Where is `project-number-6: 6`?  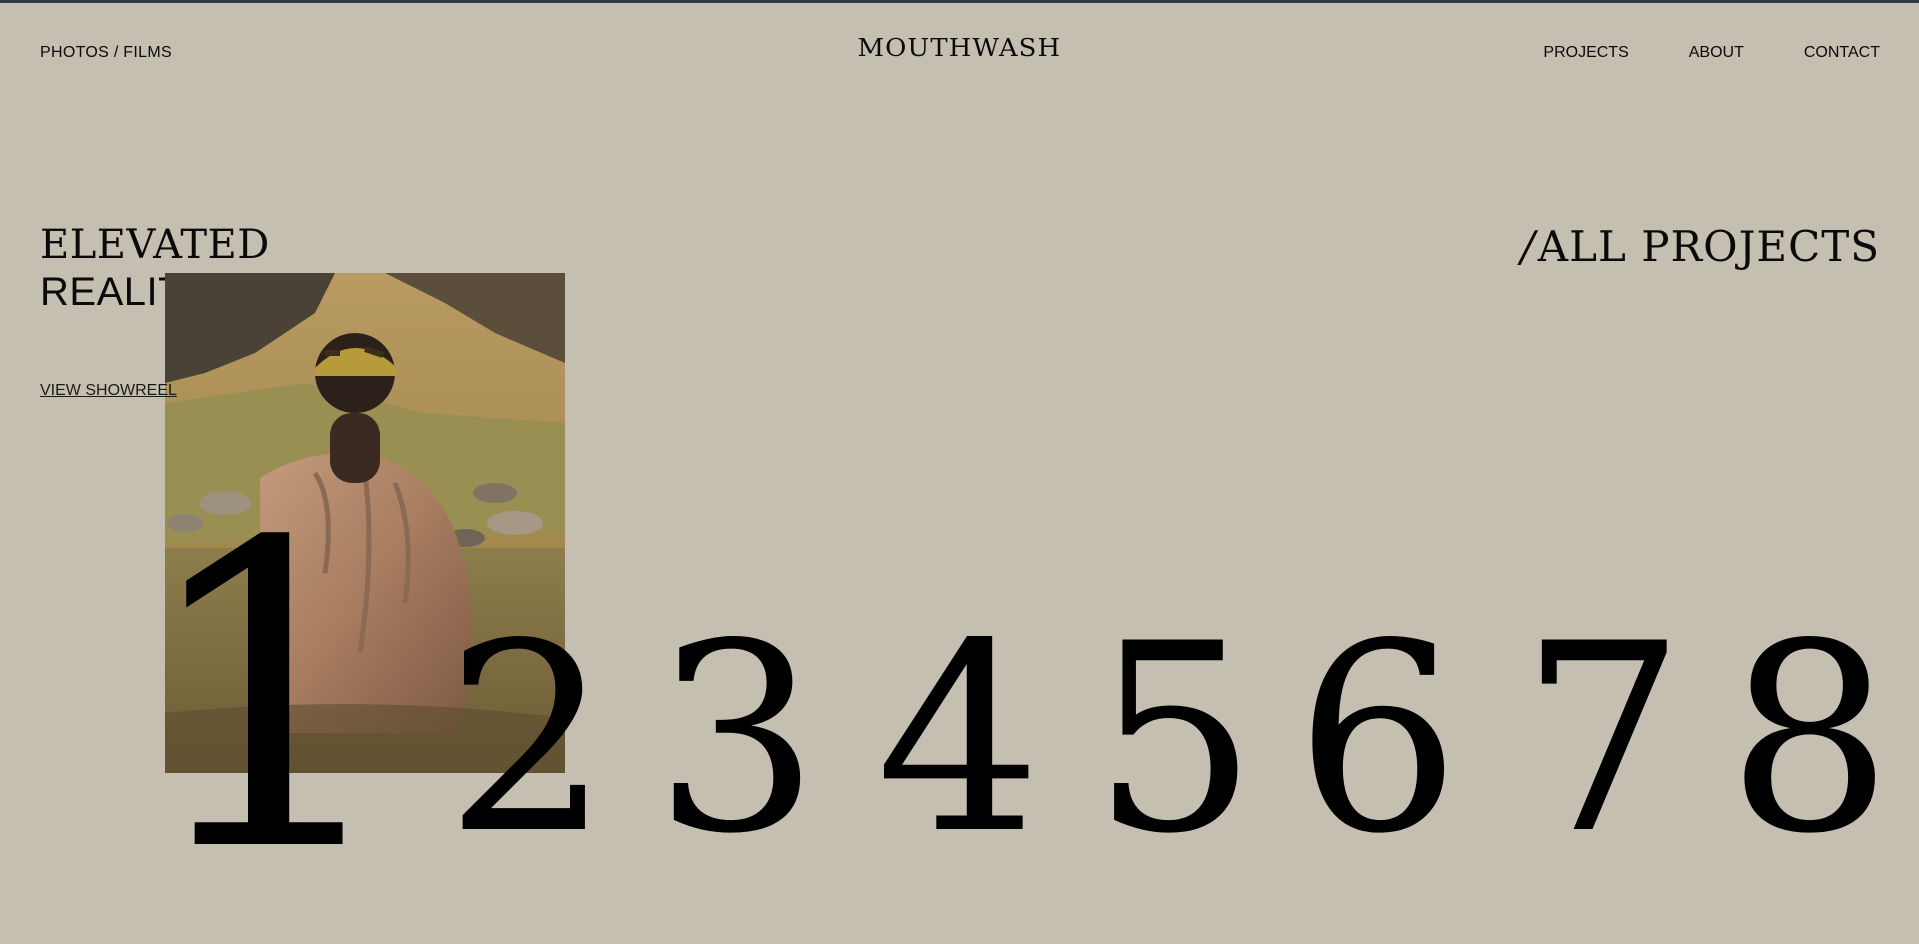 project-number-6: 6 is located at coordinates (1377, 740).